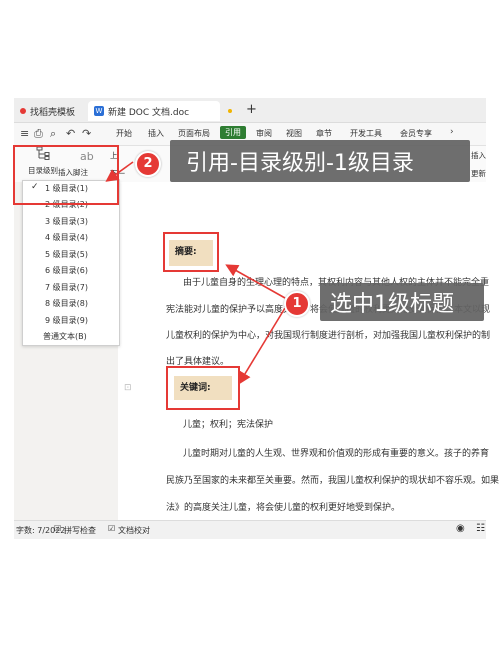 The height and width of the screenshot is (652, 500). Describe the element at coordinates (230, 111) in the screenshot. I see `unsaved-dot-icon` at that location.